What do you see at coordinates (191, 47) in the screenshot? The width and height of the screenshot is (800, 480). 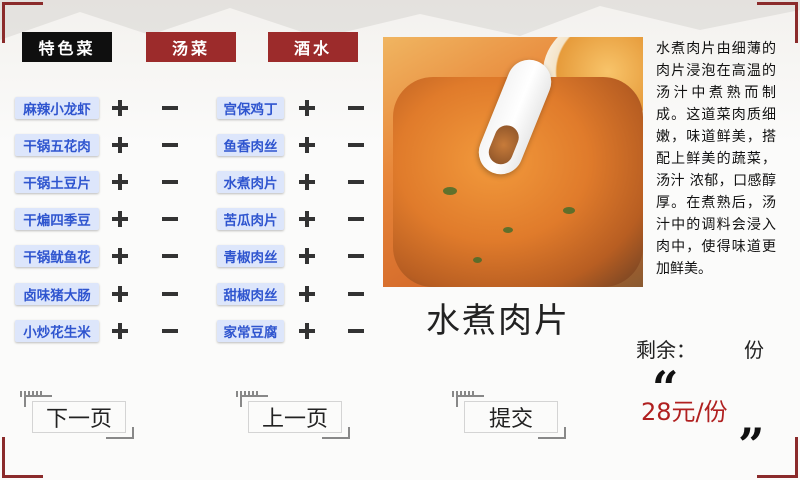 I see `tab-soup: 汤菜` at bounding box center [191, 47].